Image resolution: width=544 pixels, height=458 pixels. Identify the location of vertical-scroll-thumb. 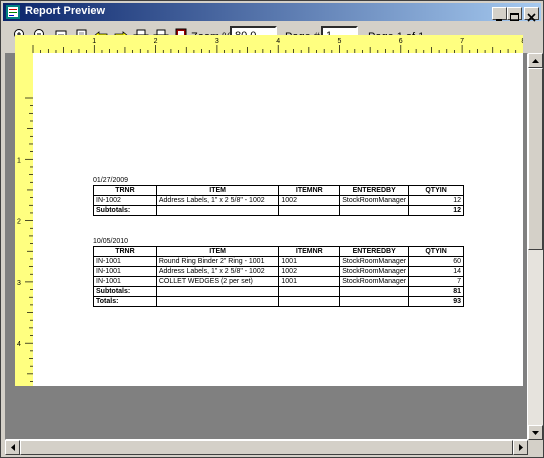
(535, 159).